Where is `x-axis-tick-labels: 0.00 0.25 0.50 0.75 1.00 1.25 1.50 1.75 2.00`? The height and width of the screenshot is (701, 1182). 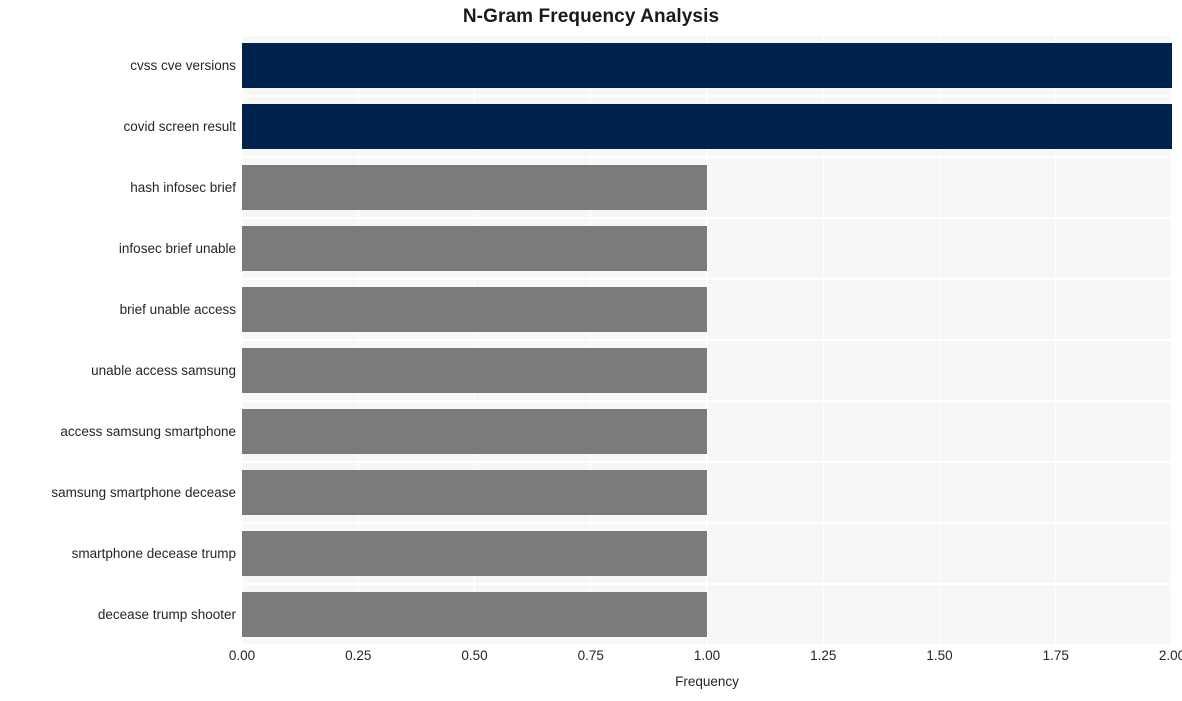
x-axis-tick-labels: 0.00 0.25 0.50 0.75 1.00 1.25 1.50 1.75 2.00 is located at coordinates (705, 659).